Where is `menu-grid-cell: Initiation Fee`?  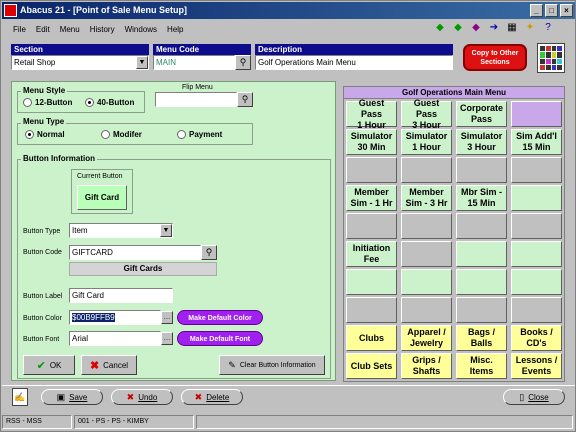 menu-grid-cell: Initiation Fee is located at coordinates (371, 254).